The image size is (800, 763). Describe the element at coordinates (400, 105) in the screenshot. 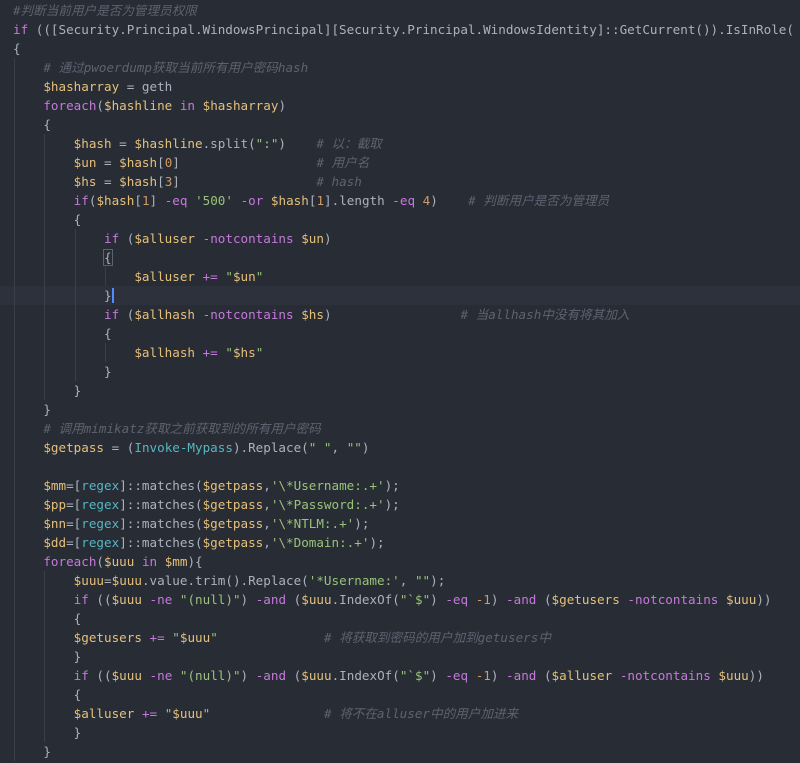

I see `code-line: foreach($hashline in $hasharray)` at that location.